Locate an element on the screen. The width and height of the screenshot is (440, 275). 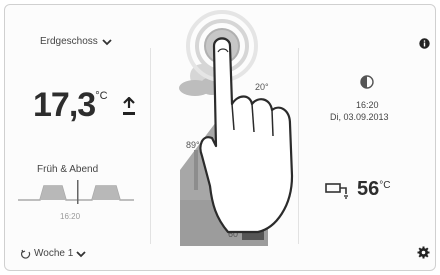
hot-water-tap-icon is located at coordinates (336, 191).